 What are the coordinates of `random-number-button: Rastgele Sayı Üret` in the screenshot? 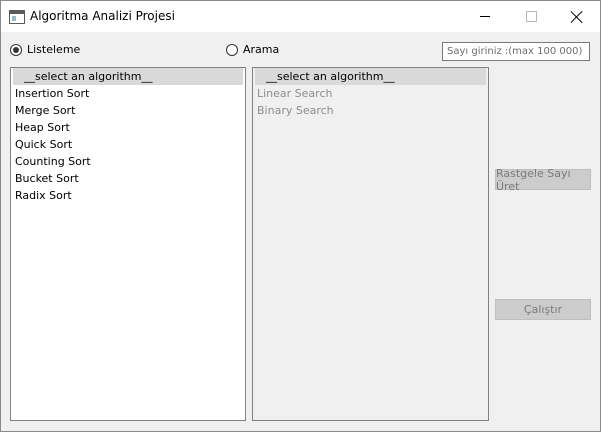 It's located at (543, 180).